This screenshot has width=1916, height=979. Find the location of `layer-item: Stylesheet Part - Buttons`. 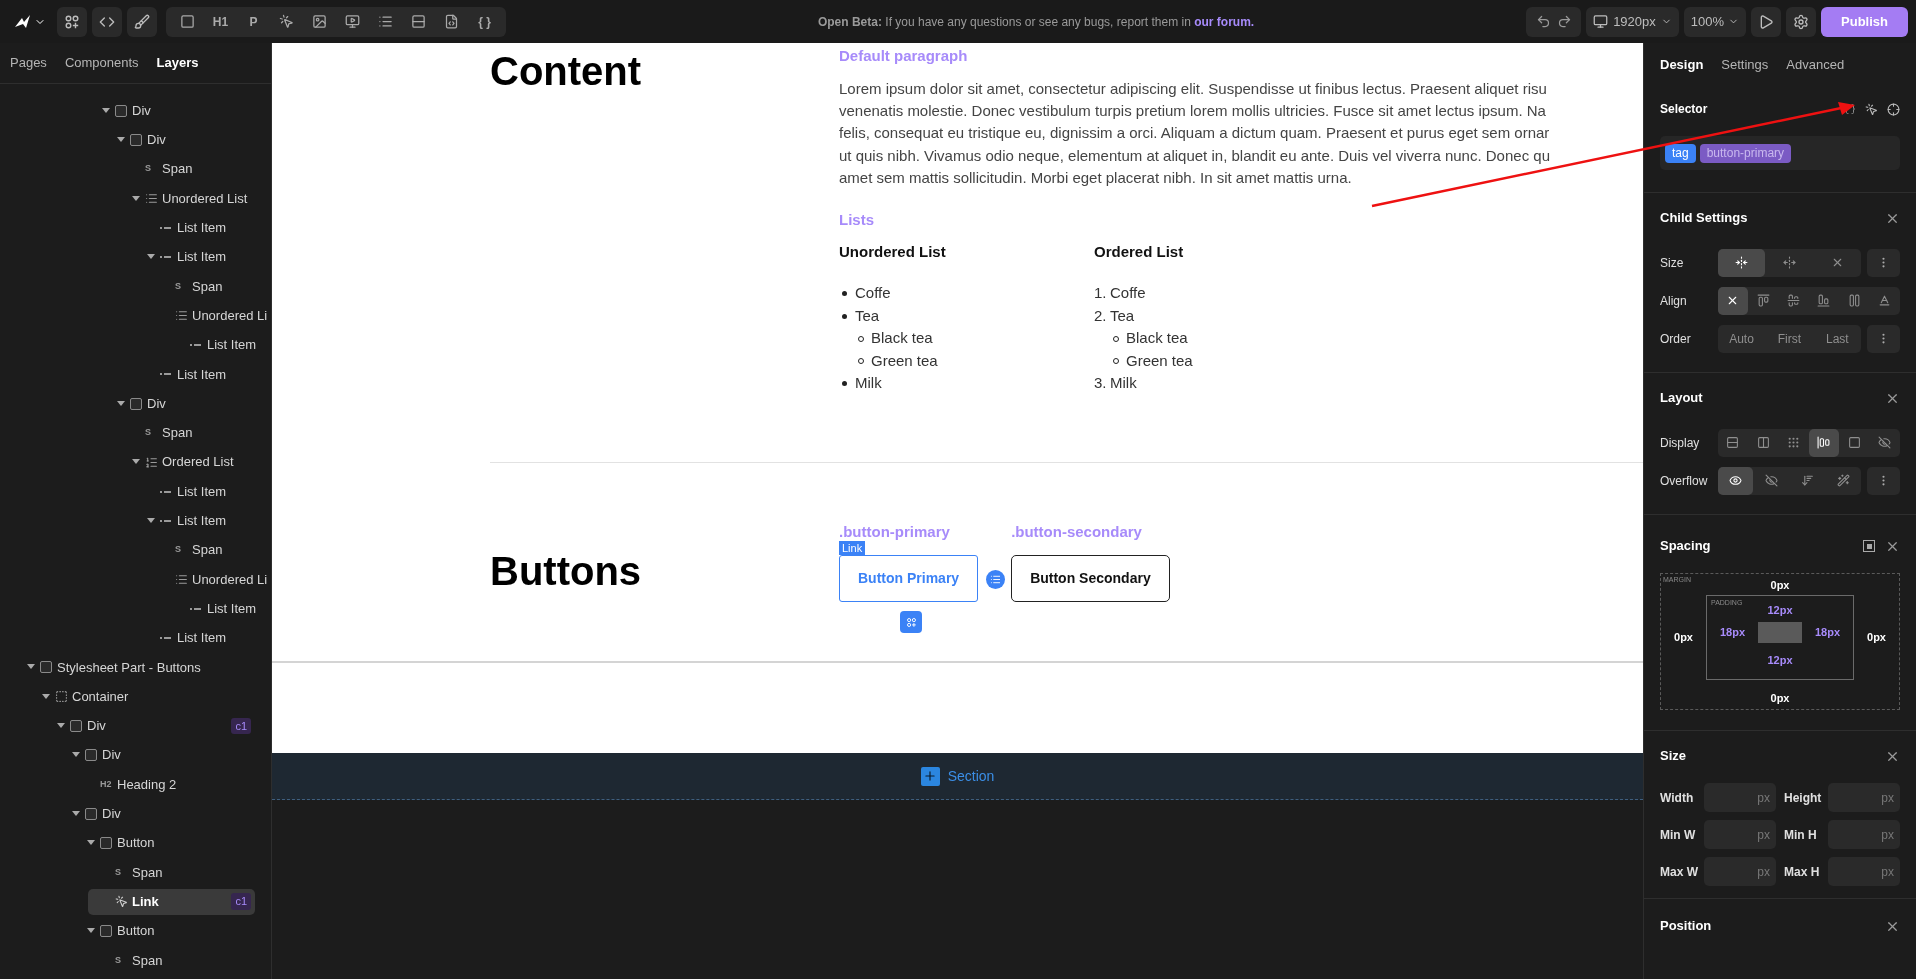

layer-item: Stylesheet Part - Buttons is located at coordinates (141, 667).